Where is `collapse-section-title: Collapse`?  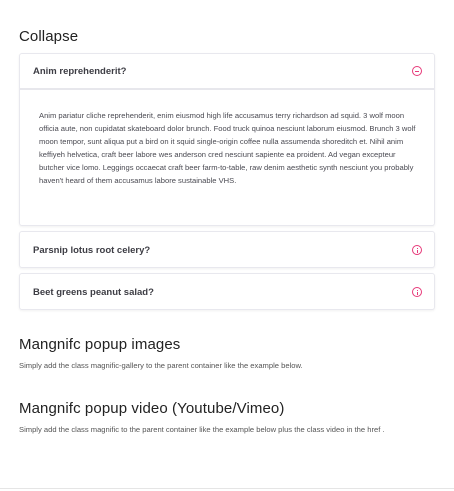 collapse-section-title: Collapse is located at coordinates (49, 36).